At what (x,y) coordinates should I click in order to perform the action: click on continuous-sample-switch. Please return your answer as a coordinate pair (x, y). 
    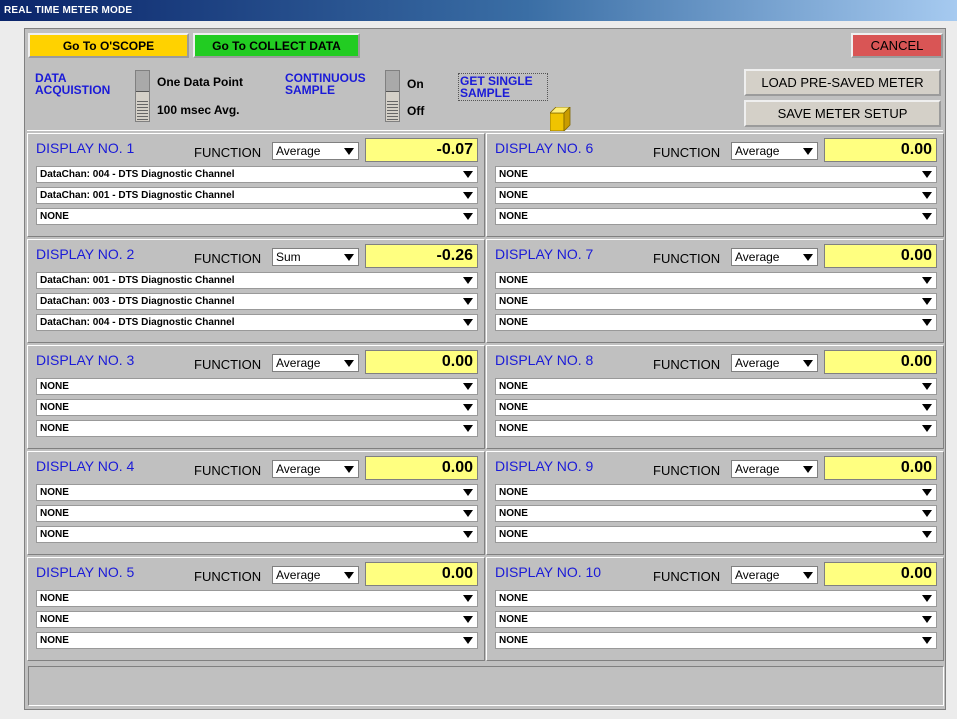
    Looking at the image, I should click on (392, 96).